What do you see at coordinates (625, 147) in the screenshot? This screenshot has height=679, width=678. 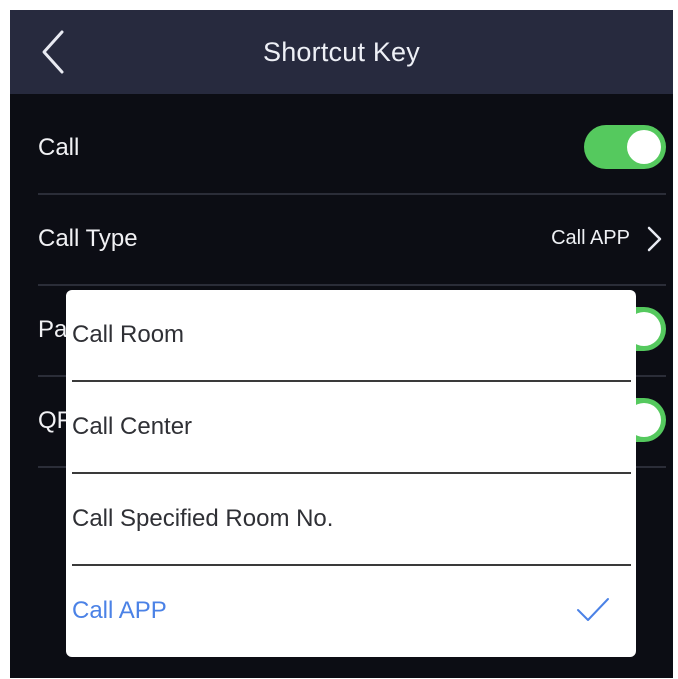 I see `call-toggle` at bounding box center [625, 147].